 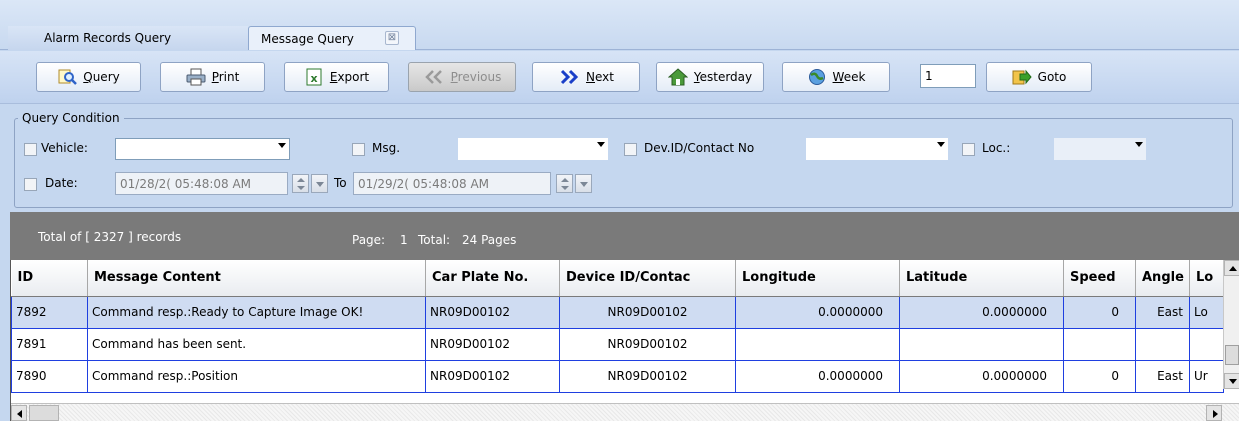 I want to click on scroll-right-button, so click(x=1214, y=413).